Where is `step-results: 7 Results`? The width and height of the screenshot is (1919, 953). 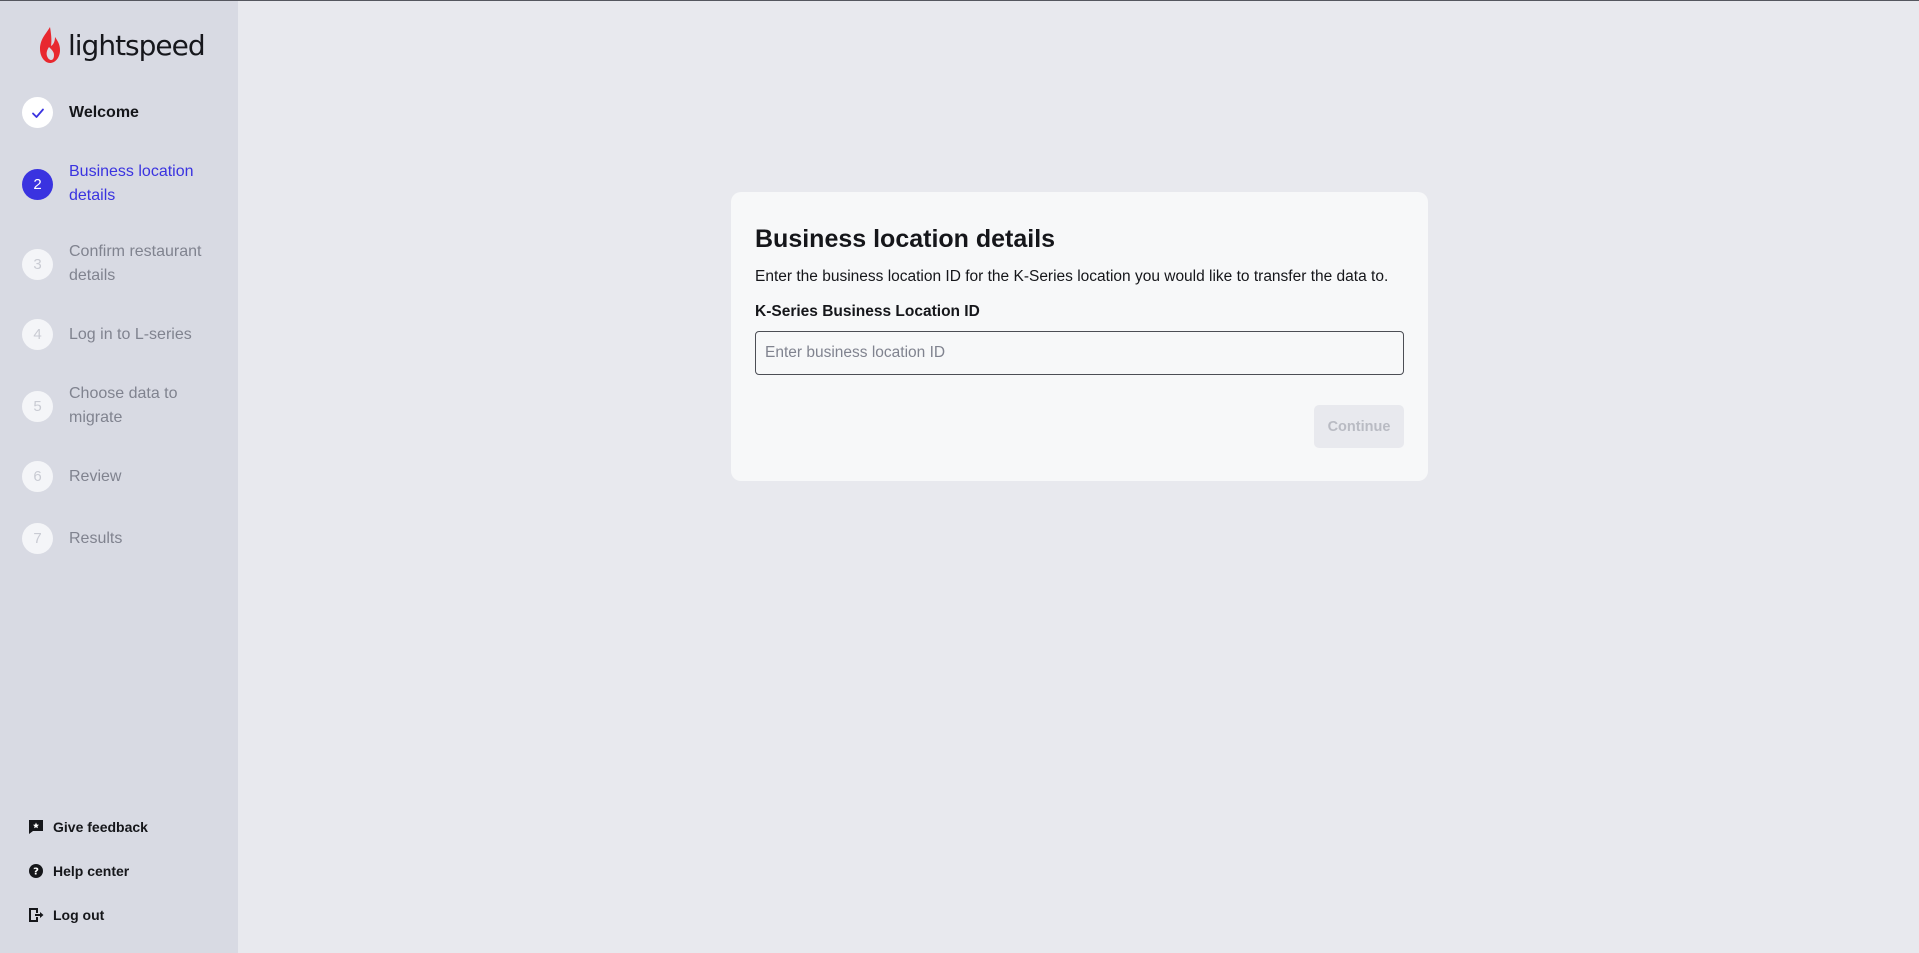 step-results: 7 Results is located at coordinates (127, 538).